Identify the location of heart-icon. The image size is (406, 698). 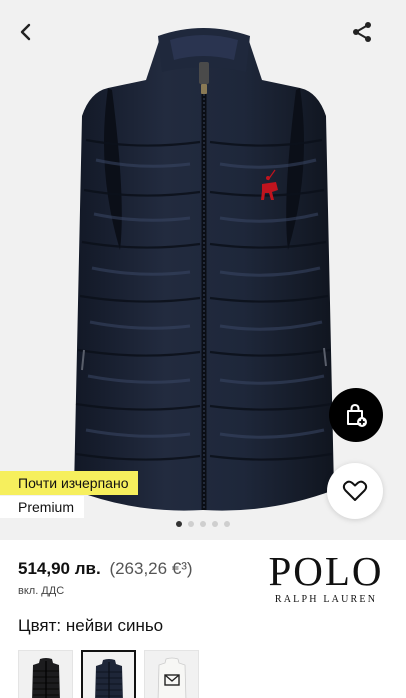
(355, 490).